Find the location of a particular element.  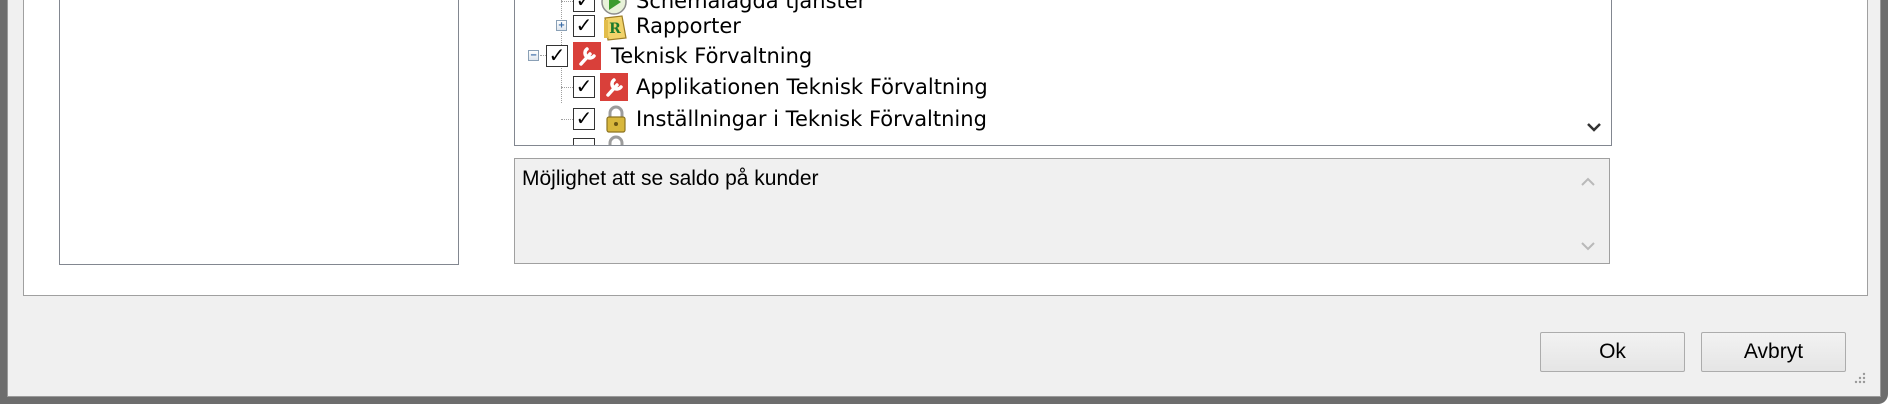

scroll-up-arrow-icon is located at coordinates (1588, 182).